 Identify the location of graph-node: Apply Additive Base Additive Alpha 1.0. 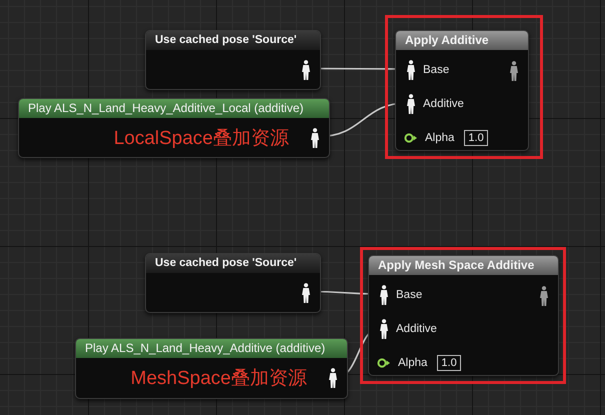
(462, 90).